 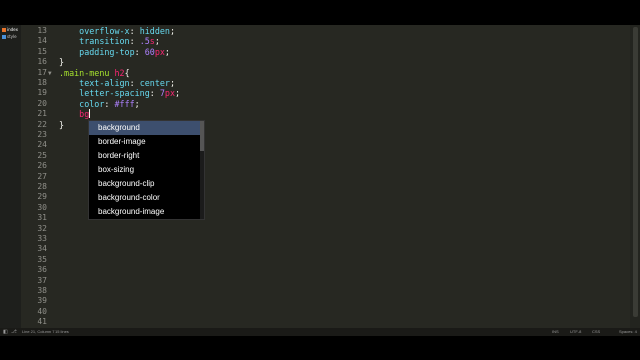 What do you see at coordinates (42, 270) in the screenshot?
I see `line-number: 36` at bounding box center [42, 270].